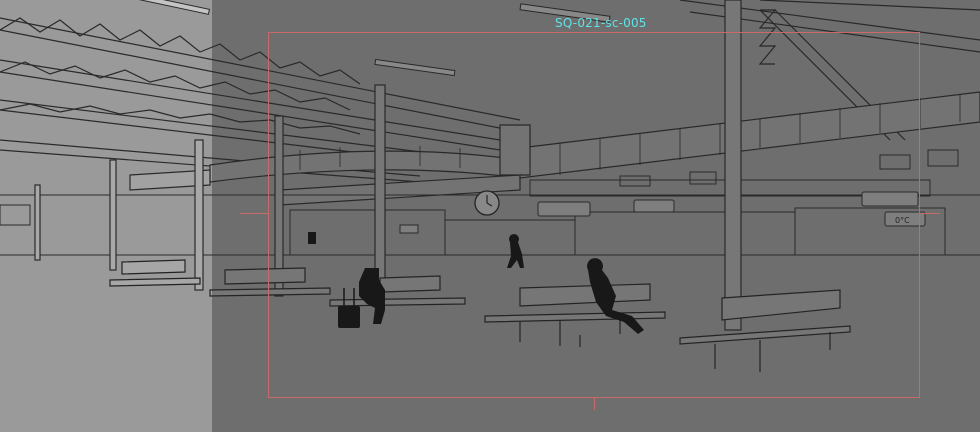  What do you see at coordinates (601, 23) in the screenshot?
I see `shot-label: SQ-021-sc-005` at bounding box center [601, 23].